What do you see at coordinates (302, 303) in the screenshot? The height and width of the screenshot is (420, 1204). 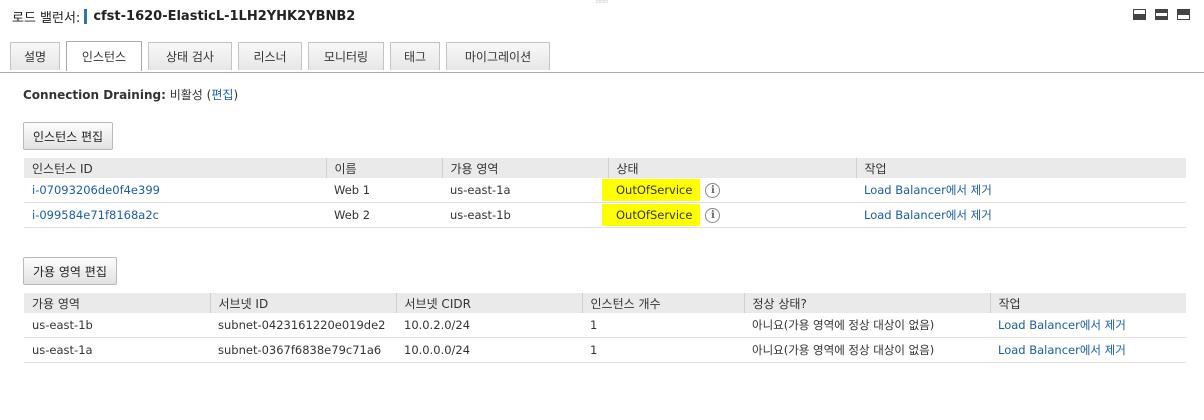 I see `column-header: 서브넷 ID` at bounding box center [302, 303].